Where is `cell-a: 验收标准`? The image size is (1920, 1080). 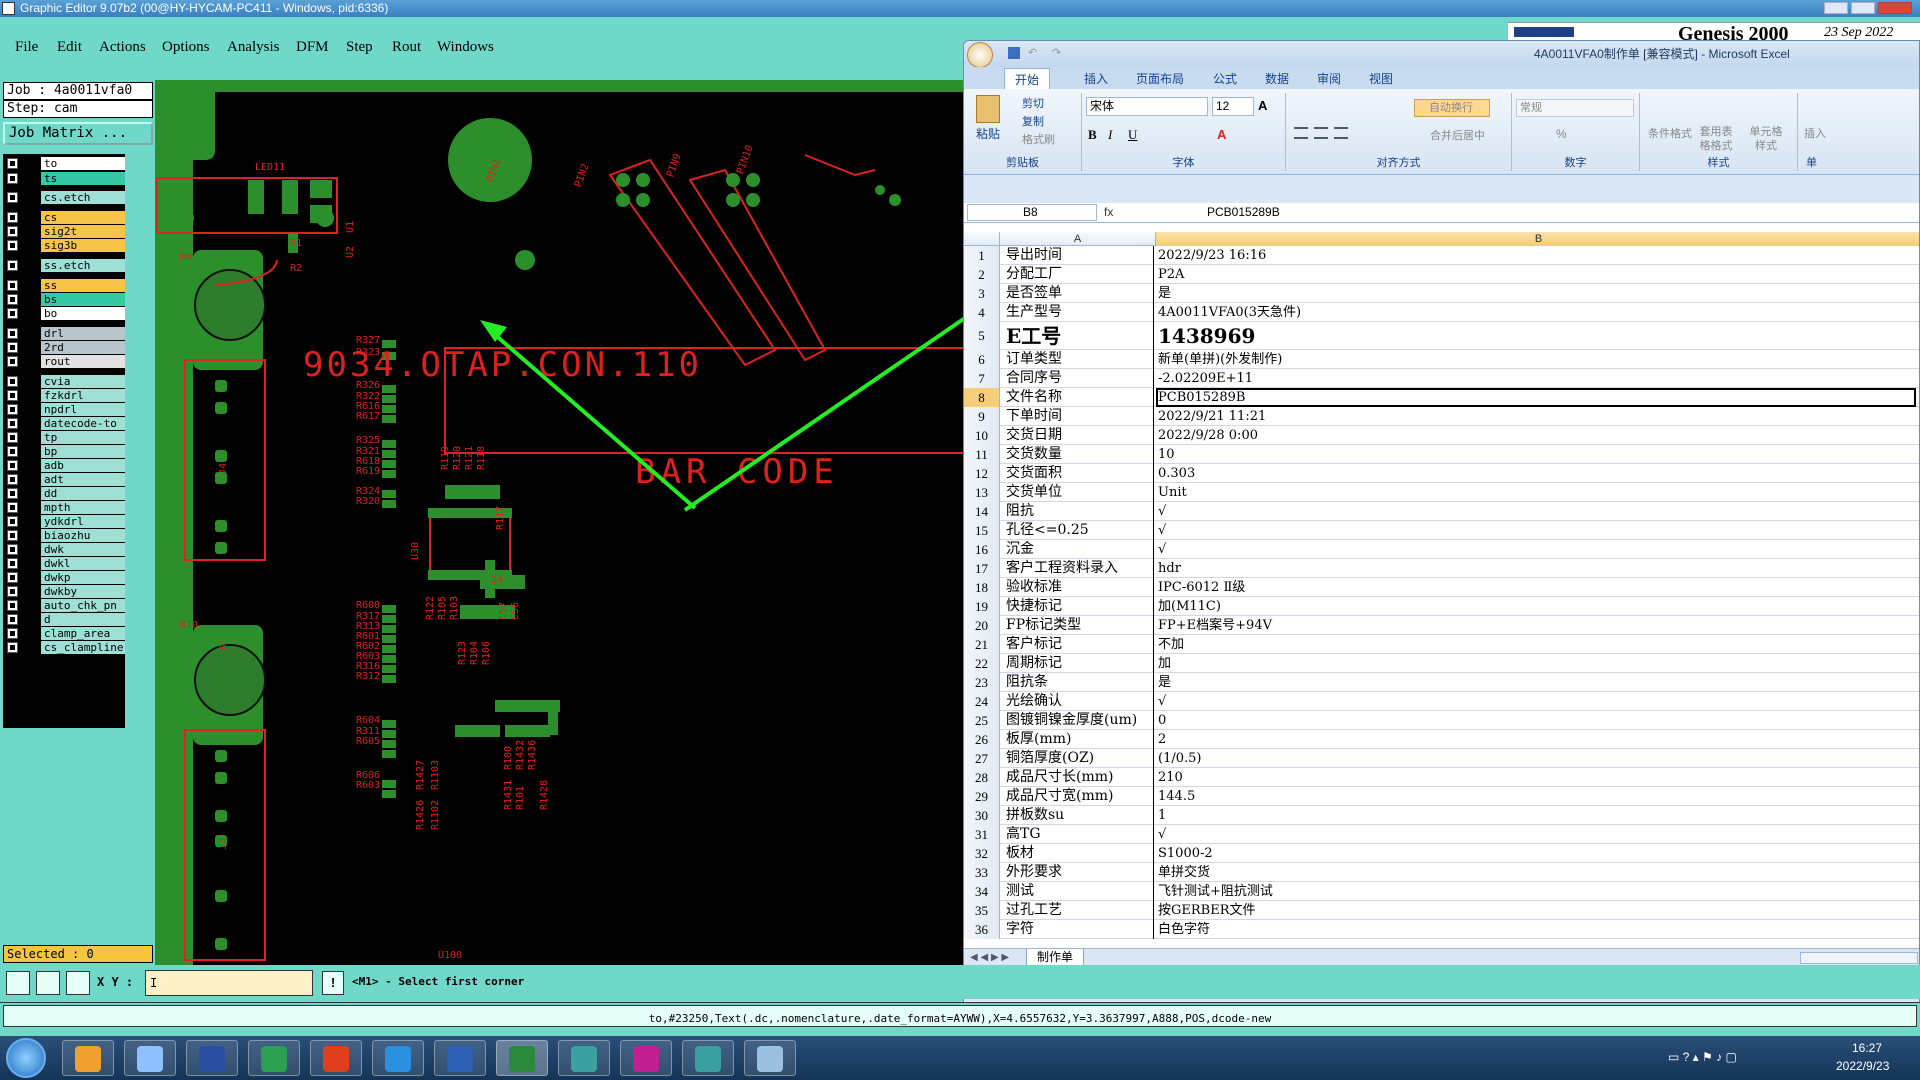
cell-a: 验收标准 is located at coordinates (1080, 587).